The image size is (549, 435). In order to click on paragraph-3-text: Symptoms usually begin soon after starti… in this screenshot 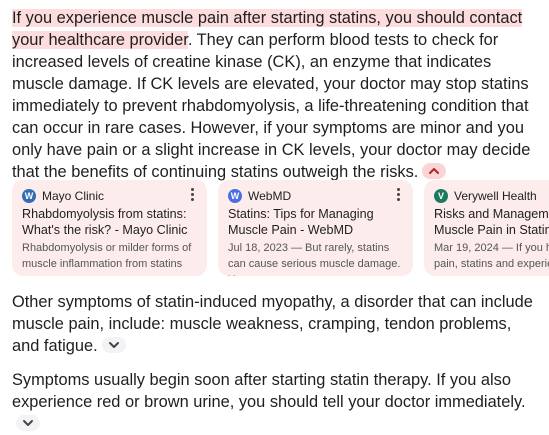, I will do `click(269, 391)`.